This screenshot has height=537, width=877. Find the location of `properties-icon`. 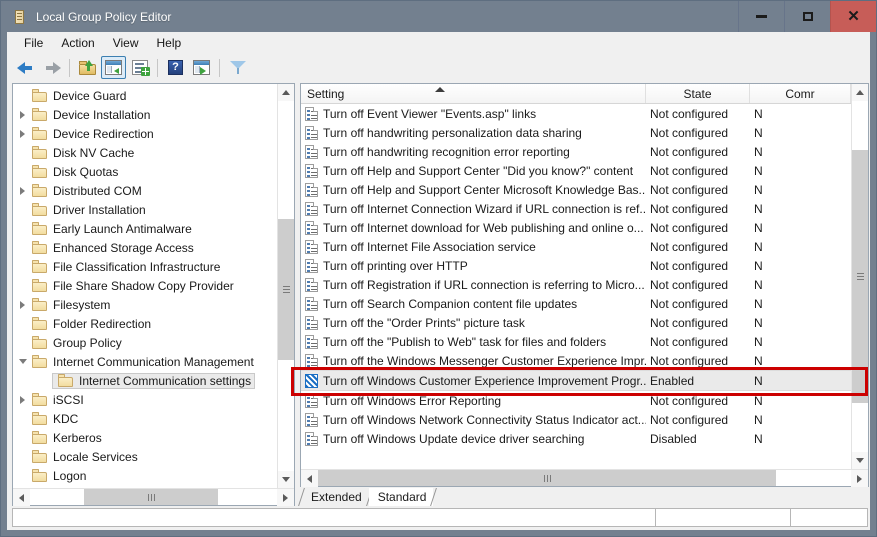

properties-icon is located at coordinates (139, 67).